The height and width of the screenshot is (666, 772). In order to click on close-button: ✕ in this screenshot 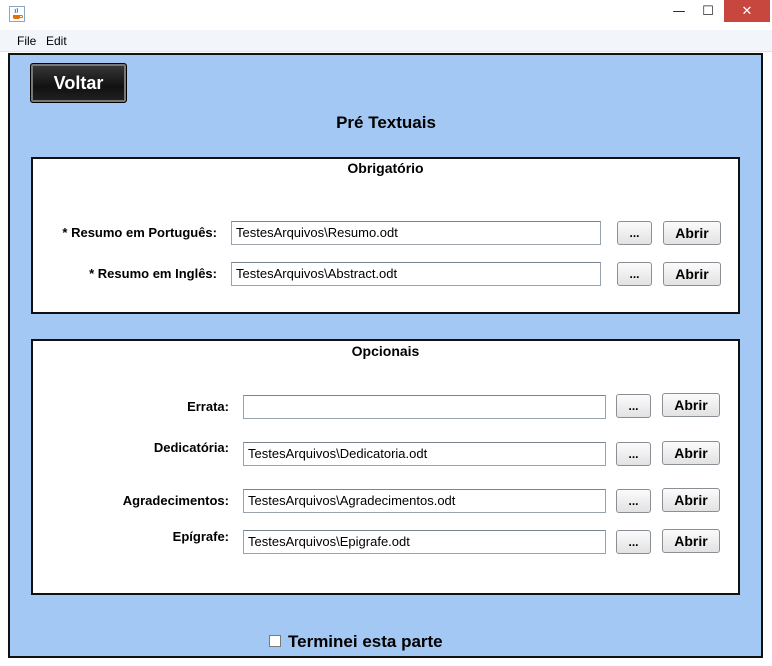, I will do `click(747, 11)`.